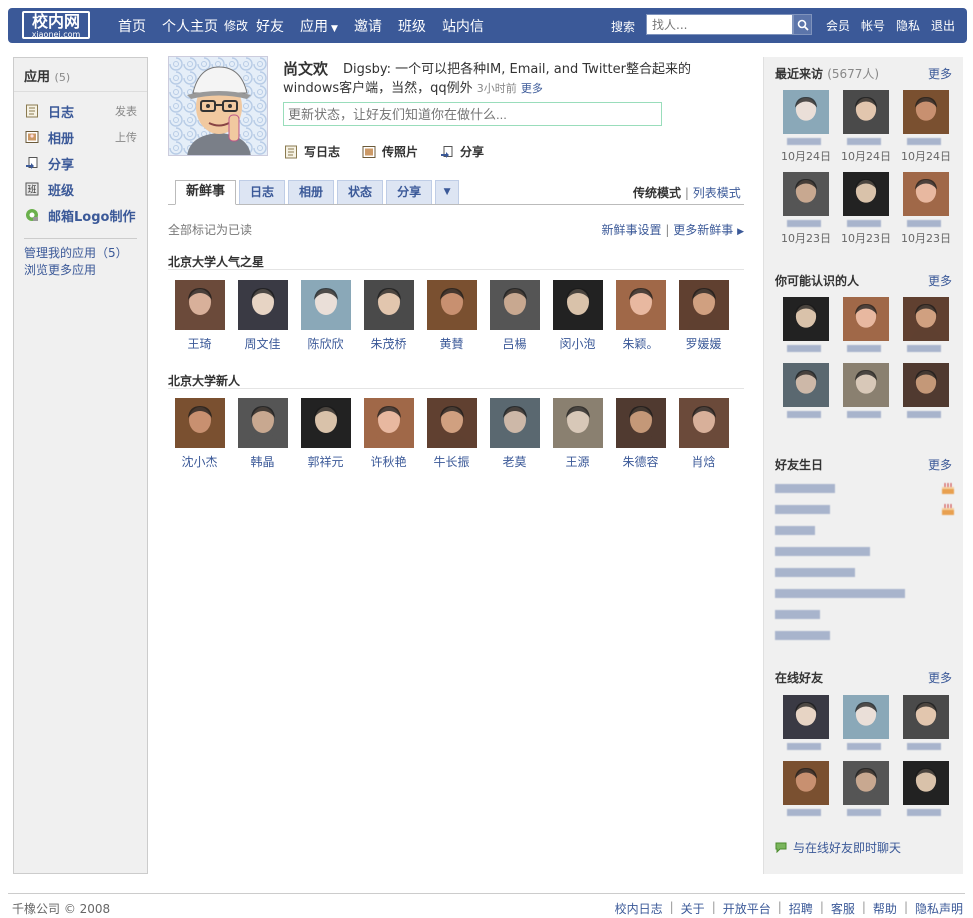  What do you see at coordinates (360, 192) in the screenshot?
I see `tab-status: 状态` at bounding box center [360, 192].